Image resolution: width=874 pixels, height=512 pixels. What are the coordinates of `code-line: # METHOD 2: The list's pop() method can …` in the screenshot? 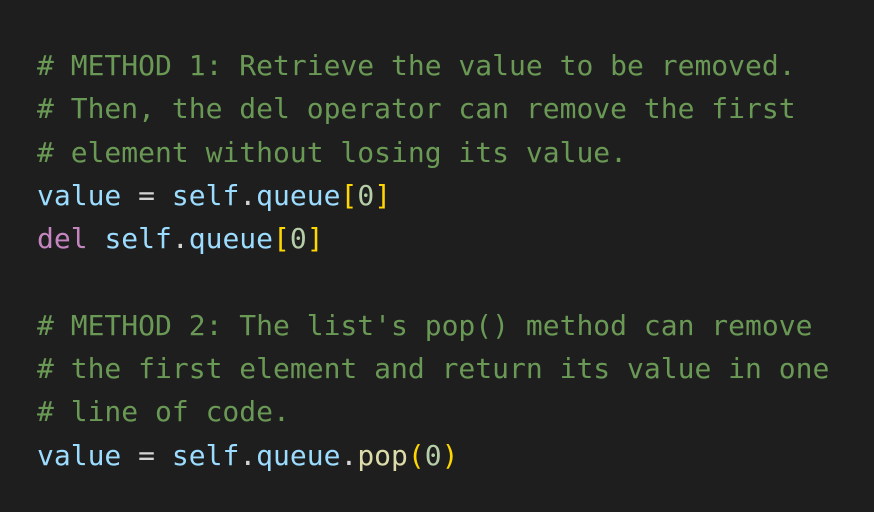 It's located at (433, 325).